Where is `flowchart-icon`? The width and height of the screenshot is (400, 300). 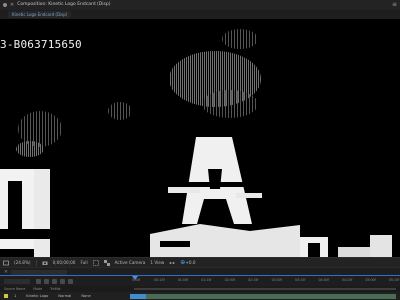
flowchart-icon is located at coordinates (172, 262).